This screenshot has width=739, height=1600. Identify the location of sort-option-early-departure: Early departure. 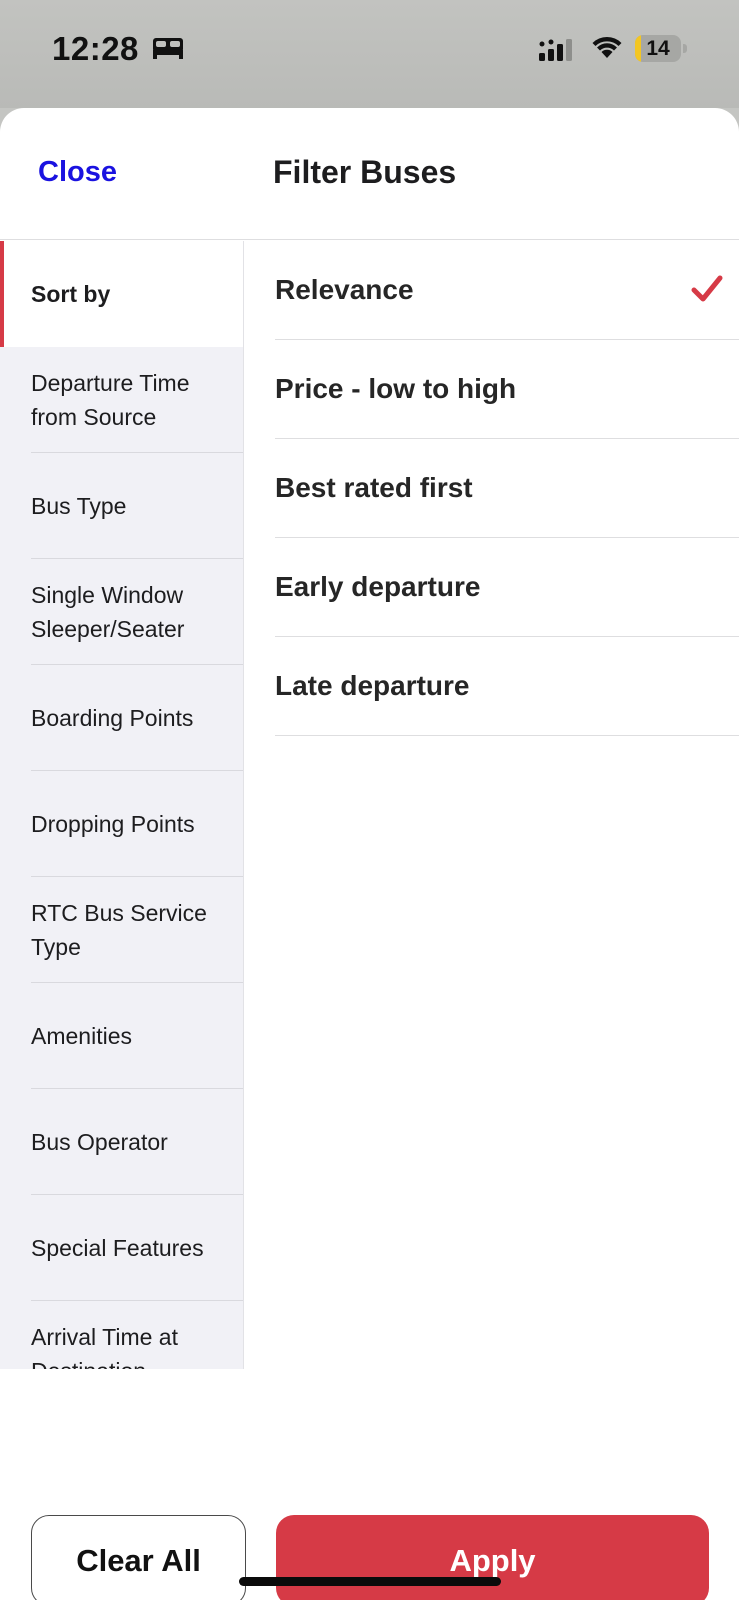
(507, 587).